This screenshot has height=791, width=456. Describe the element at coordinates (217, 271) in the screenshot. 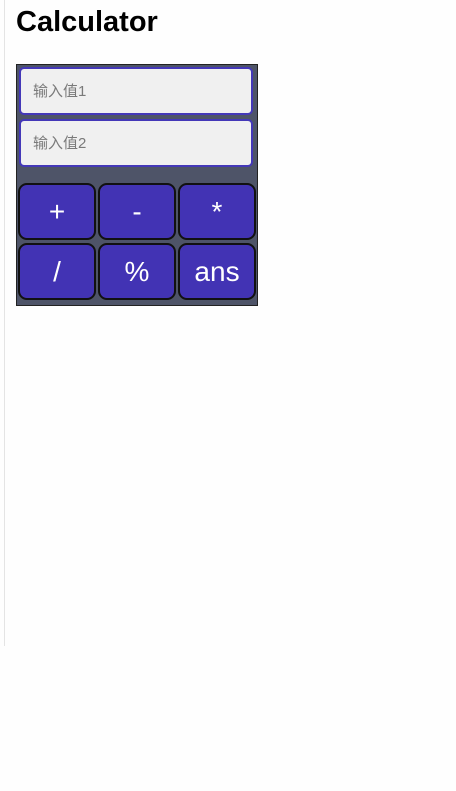

I see `ans-button: ans` at that location.